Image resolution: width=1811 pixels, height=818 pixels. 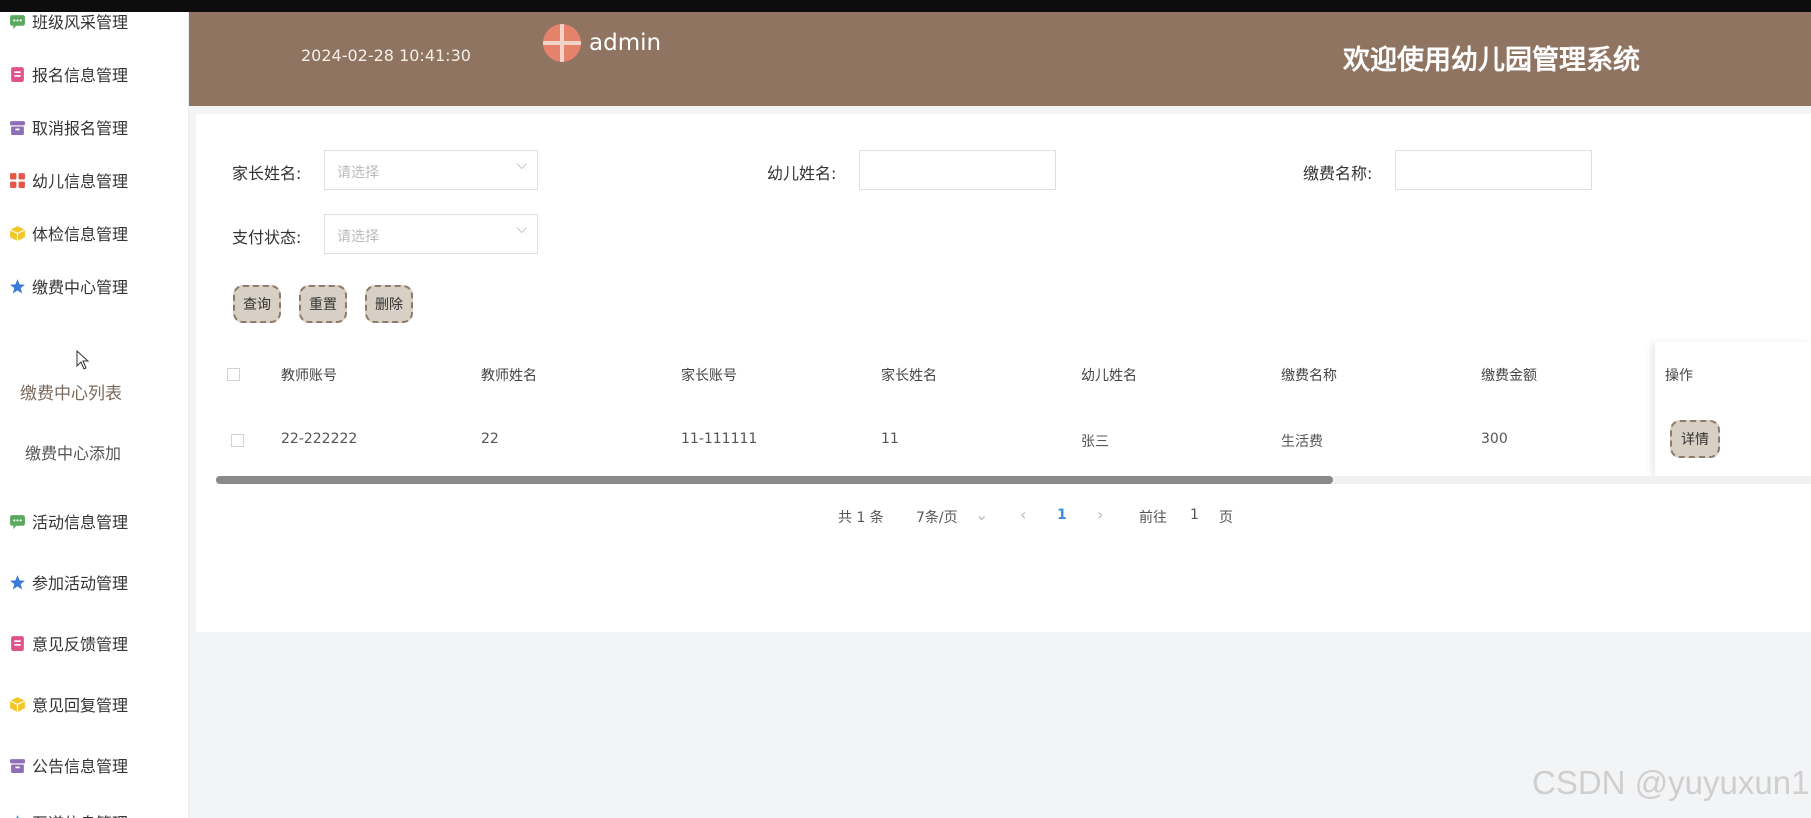 What do you see at coordinates (257, 304) in the screenshot?
I see `query-button: 查询` at bounding box center [257, 304].